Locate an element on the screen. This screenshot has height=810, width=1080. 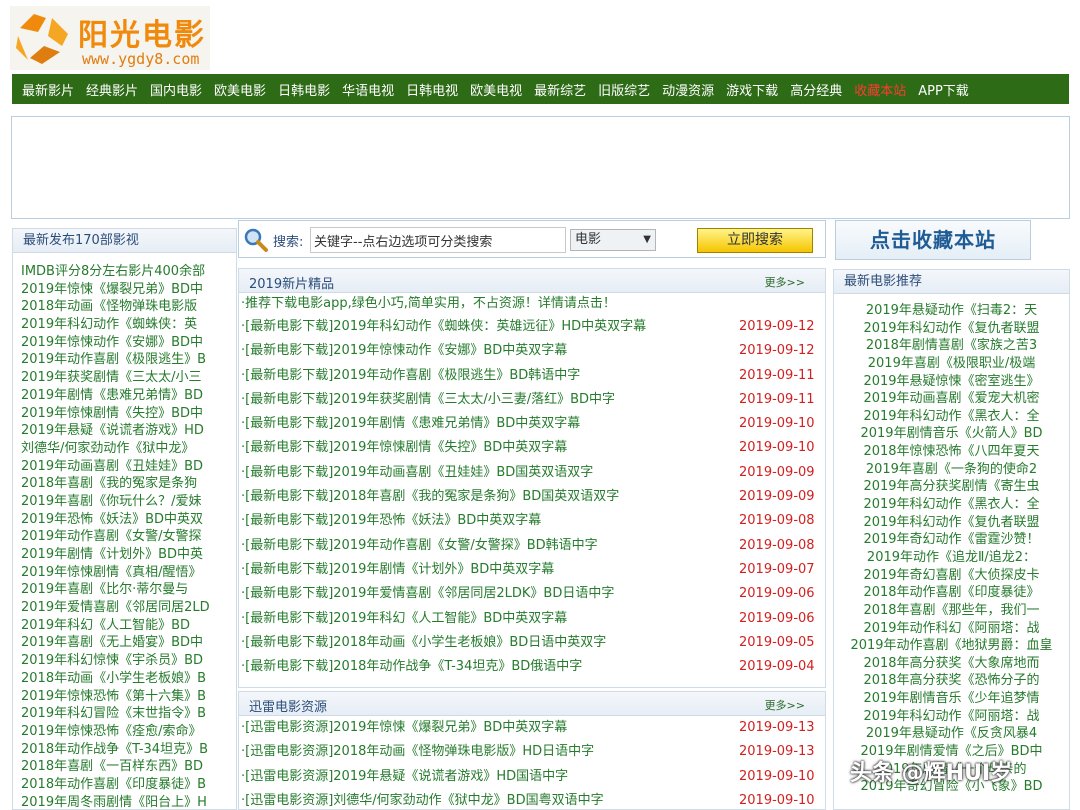
movie-link: ·[迅雷电影资源]2018年动画《怪物弹珠电影版》HD日语中字 is located at coordinates (417, 752).